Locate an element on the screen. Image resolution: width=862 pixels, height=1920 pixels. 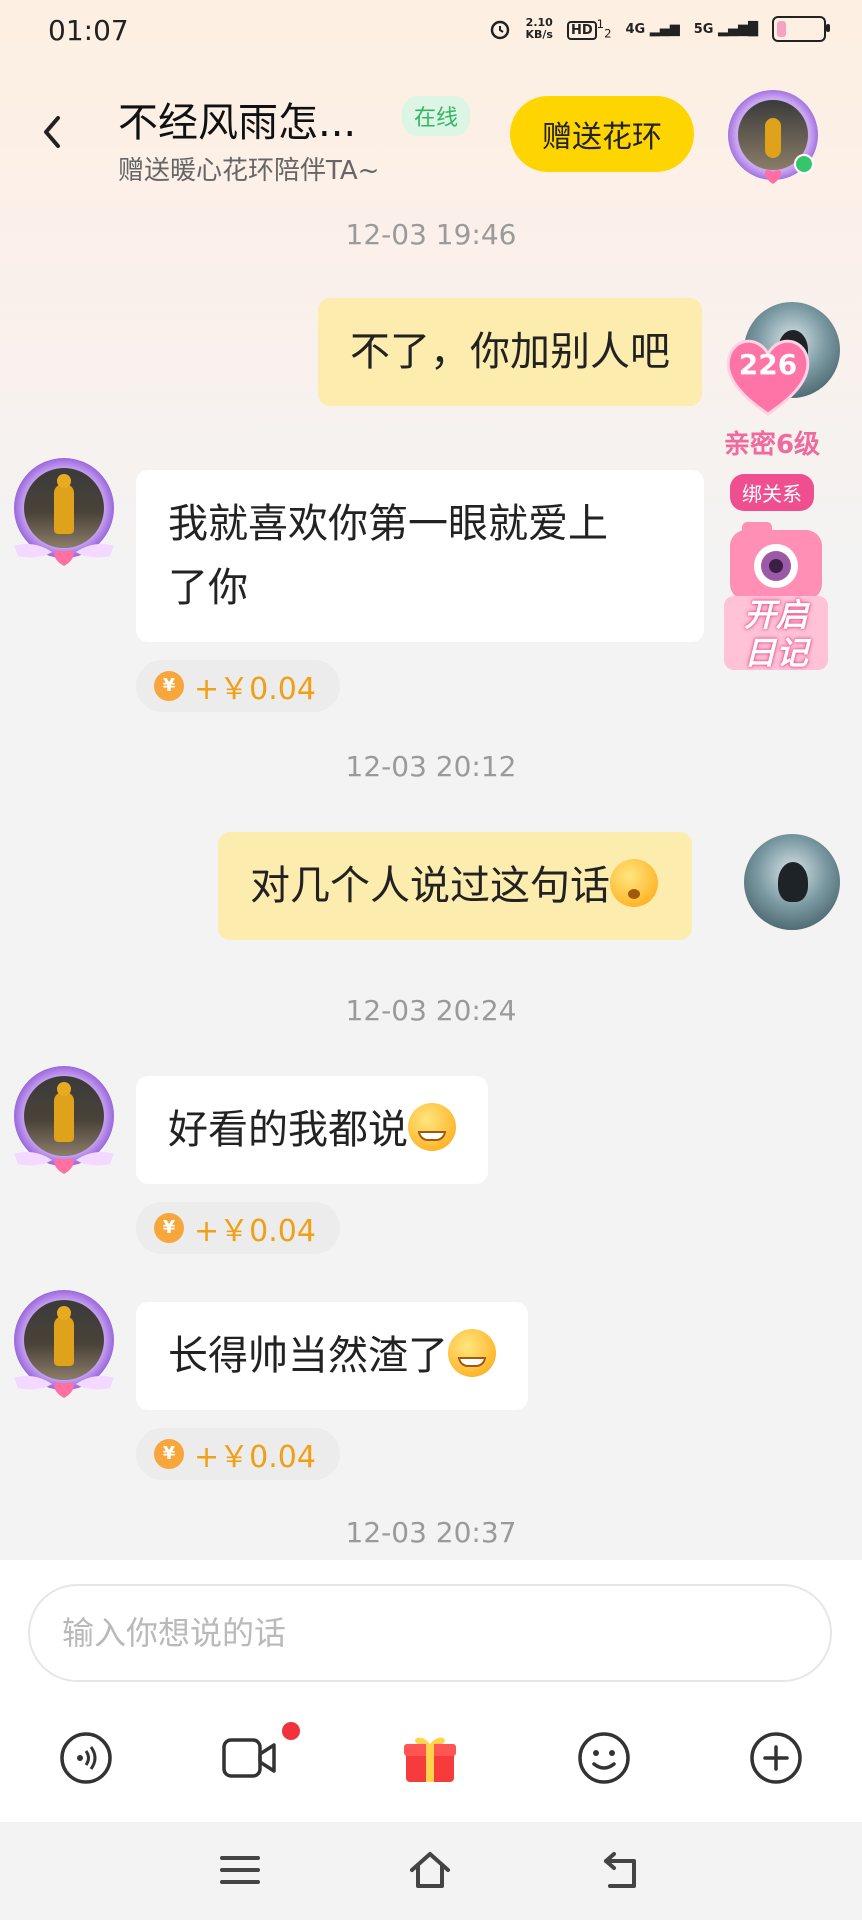
net-speed-unit: KB/s is located at coordinates (539, 34).